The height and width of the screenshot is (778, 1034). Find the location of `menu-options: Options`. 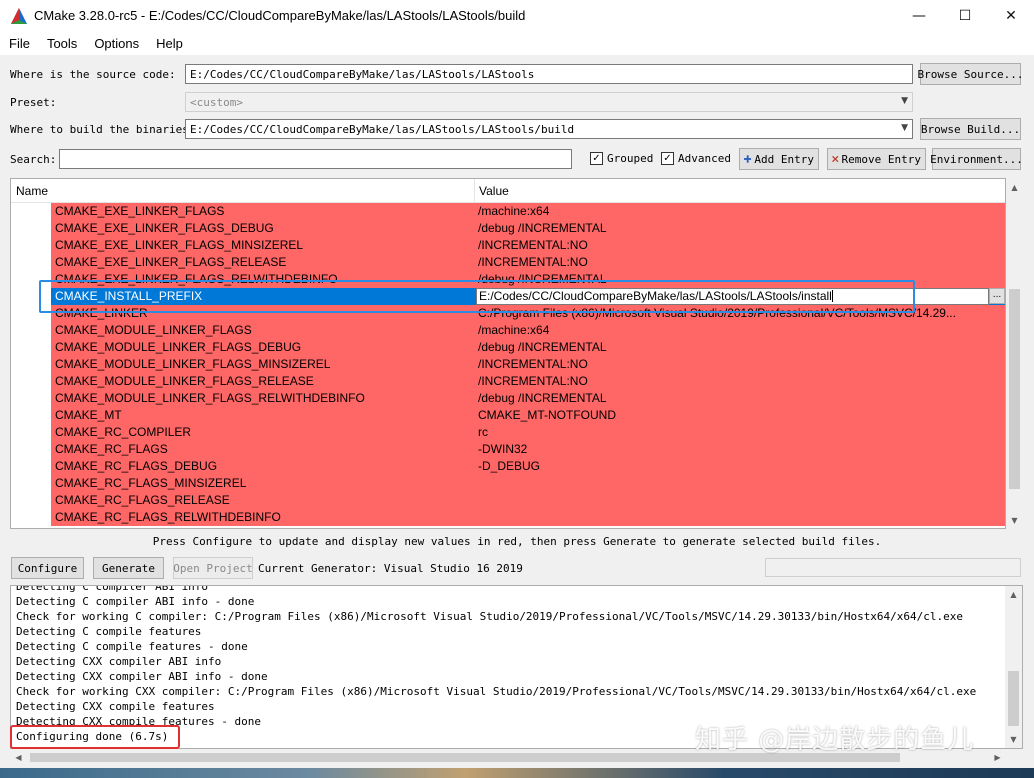

menu-options: Options is located at coordinates (116, 43).